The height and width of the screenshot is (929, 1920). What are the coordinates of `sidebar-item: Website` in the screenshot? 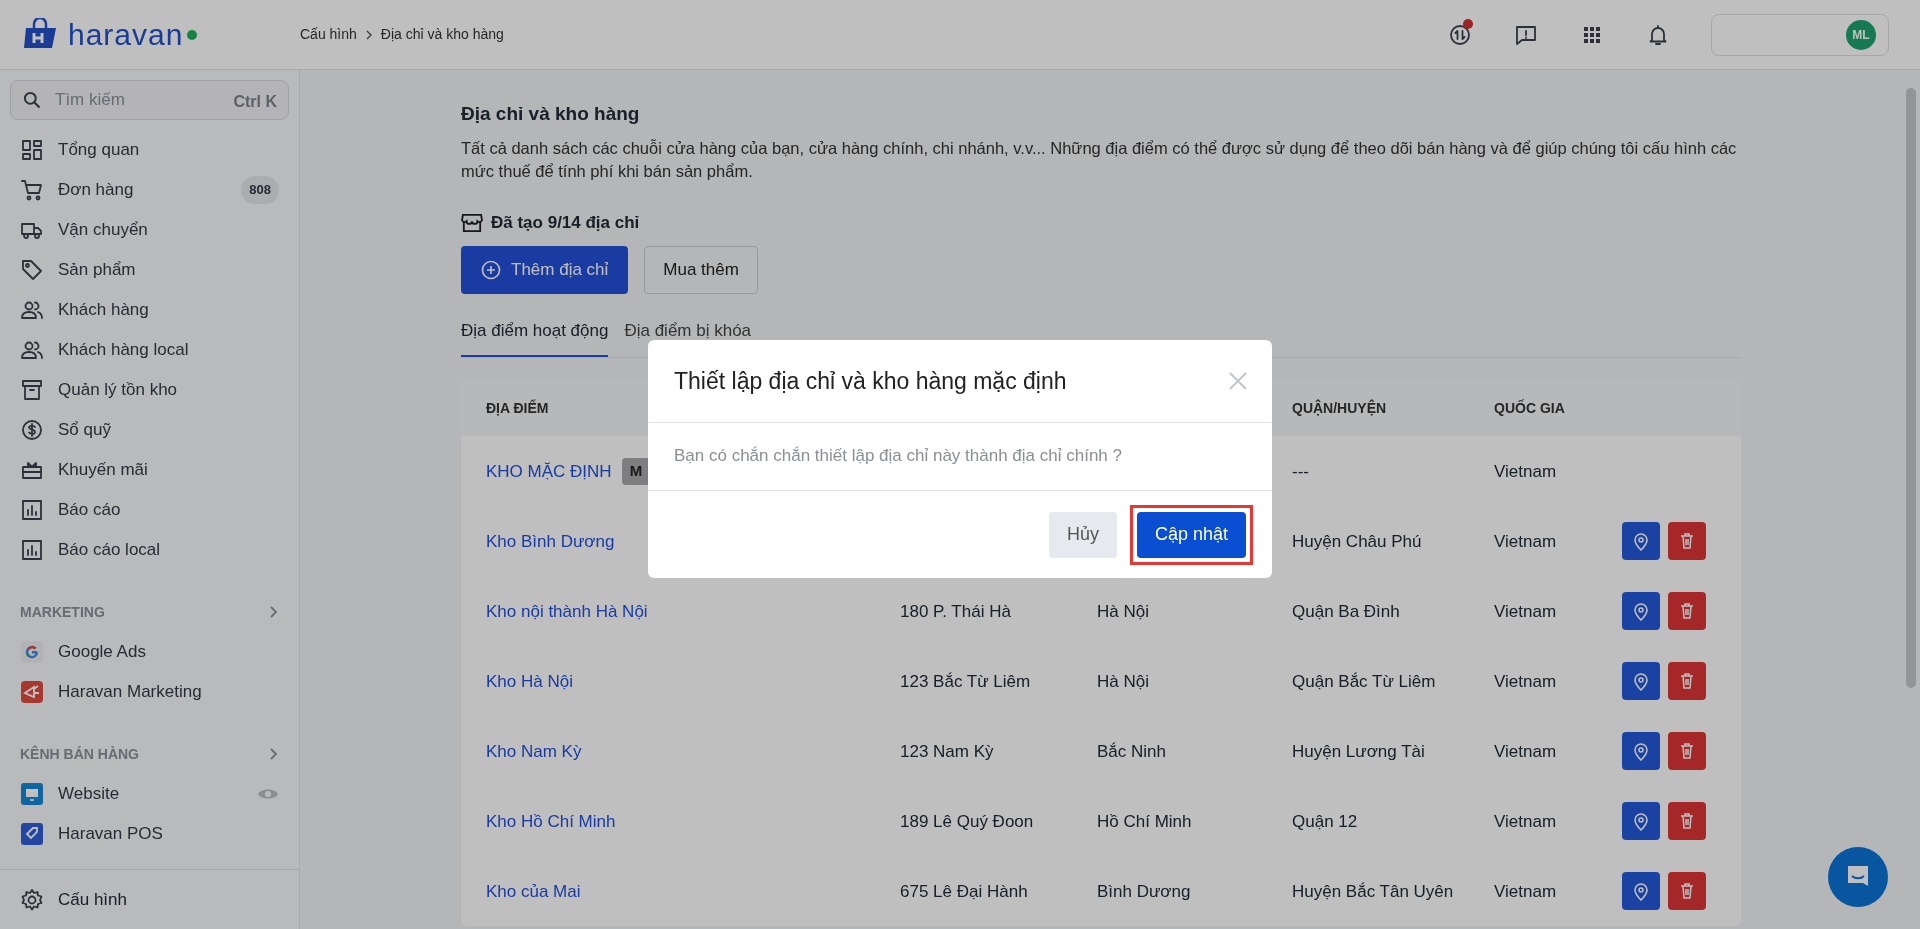 It's located at (149, 794).